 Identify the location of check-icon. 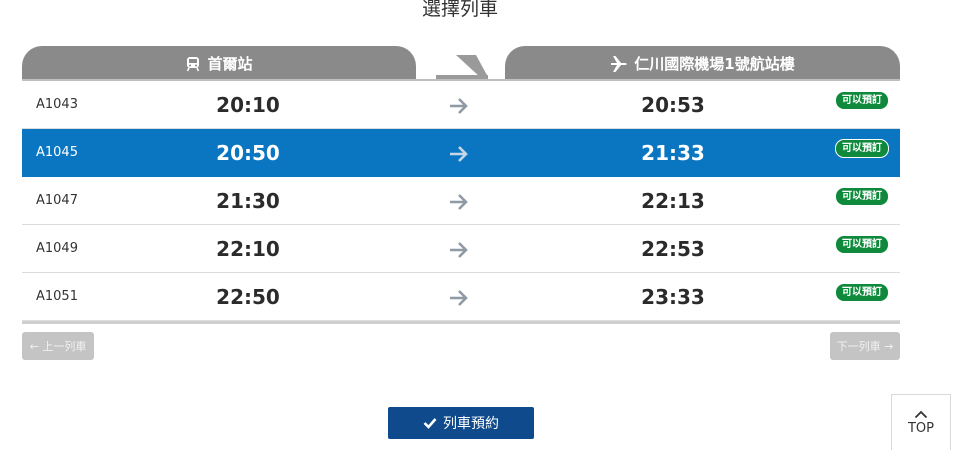
(430, 423).